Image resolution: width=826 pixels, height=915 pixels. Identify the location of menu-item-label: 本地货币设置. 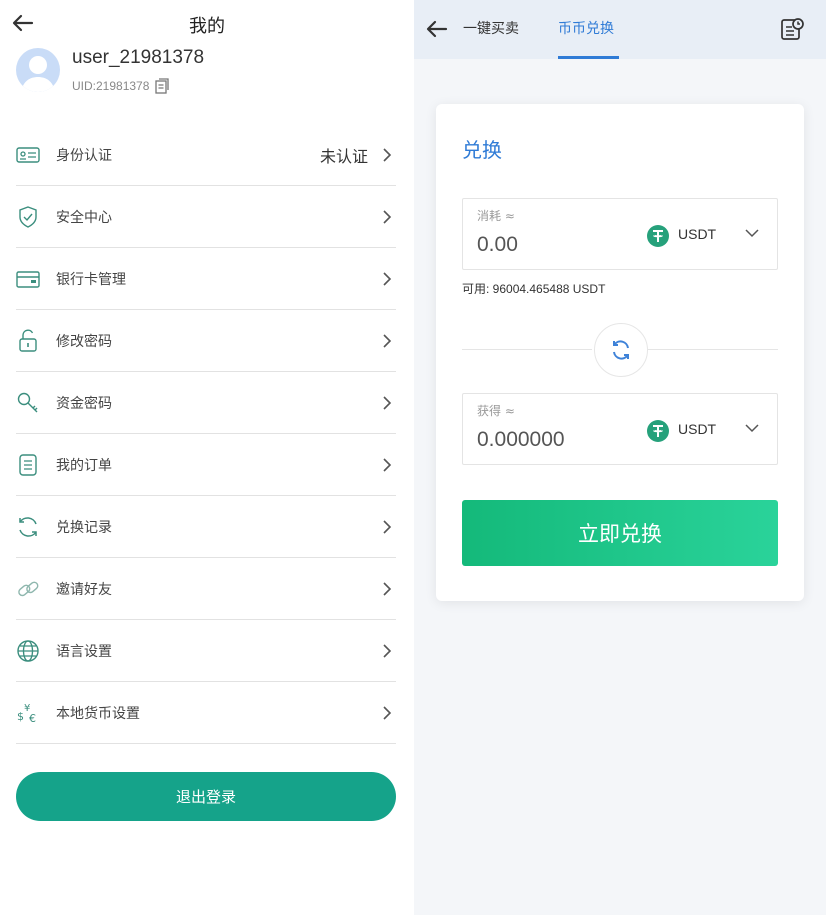
(98, 713).